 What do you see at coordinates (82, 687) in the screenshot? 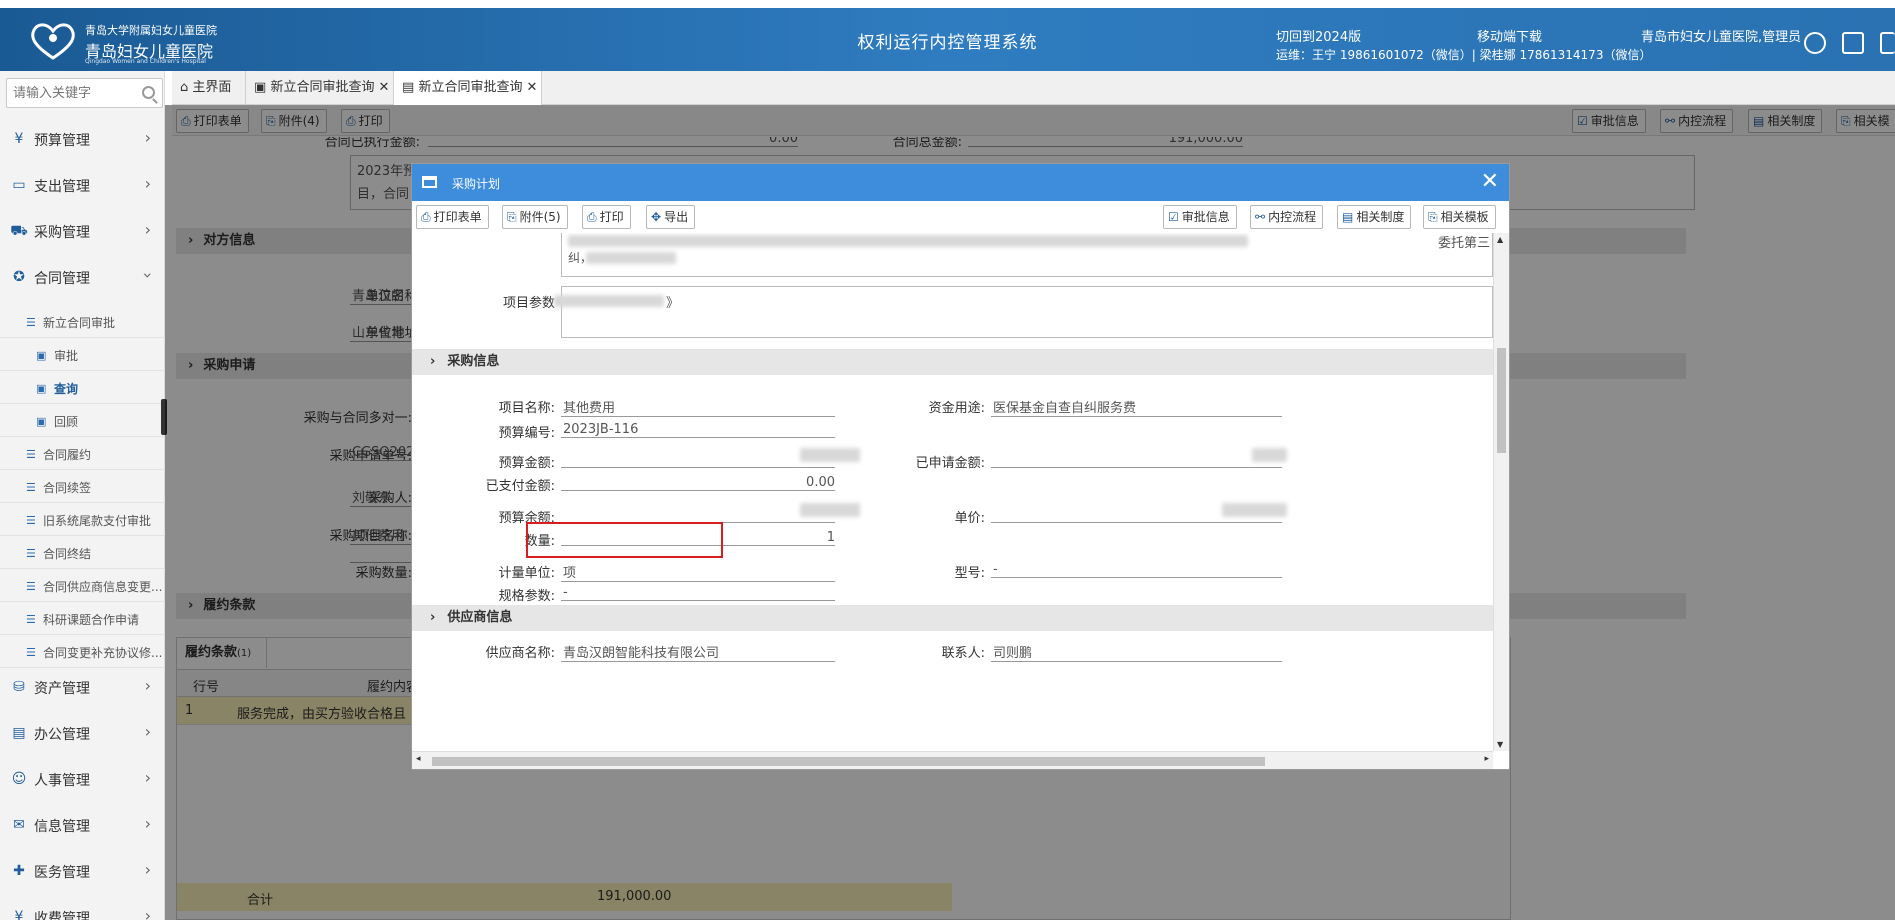
I see `menu-asset: ⛁ 资产管理 ›` at bounding box center [82, 687].